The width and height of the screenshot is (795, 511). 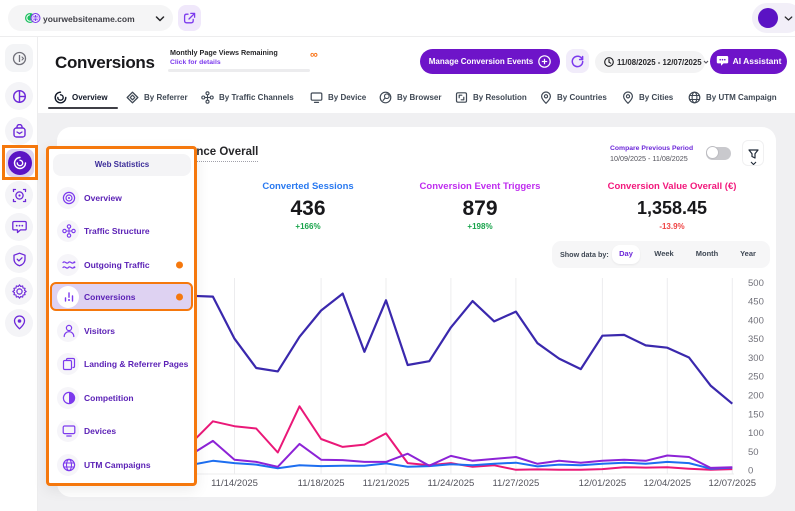 What do you see at coordinates (756, 339) in the screenshot?
I see `svg-text: 350` at bounding box center [756, 339].